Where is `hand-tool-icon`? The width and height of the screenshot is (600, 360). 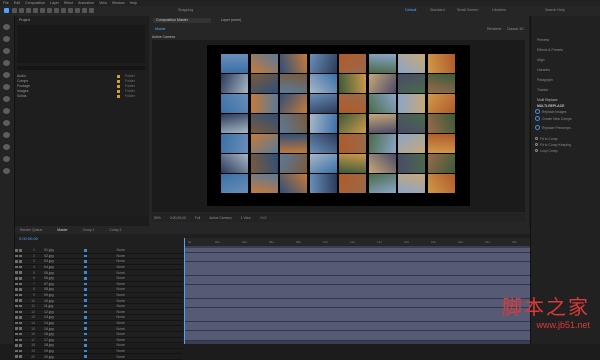 hand-tool-icon is located at coordinates (21, 10).